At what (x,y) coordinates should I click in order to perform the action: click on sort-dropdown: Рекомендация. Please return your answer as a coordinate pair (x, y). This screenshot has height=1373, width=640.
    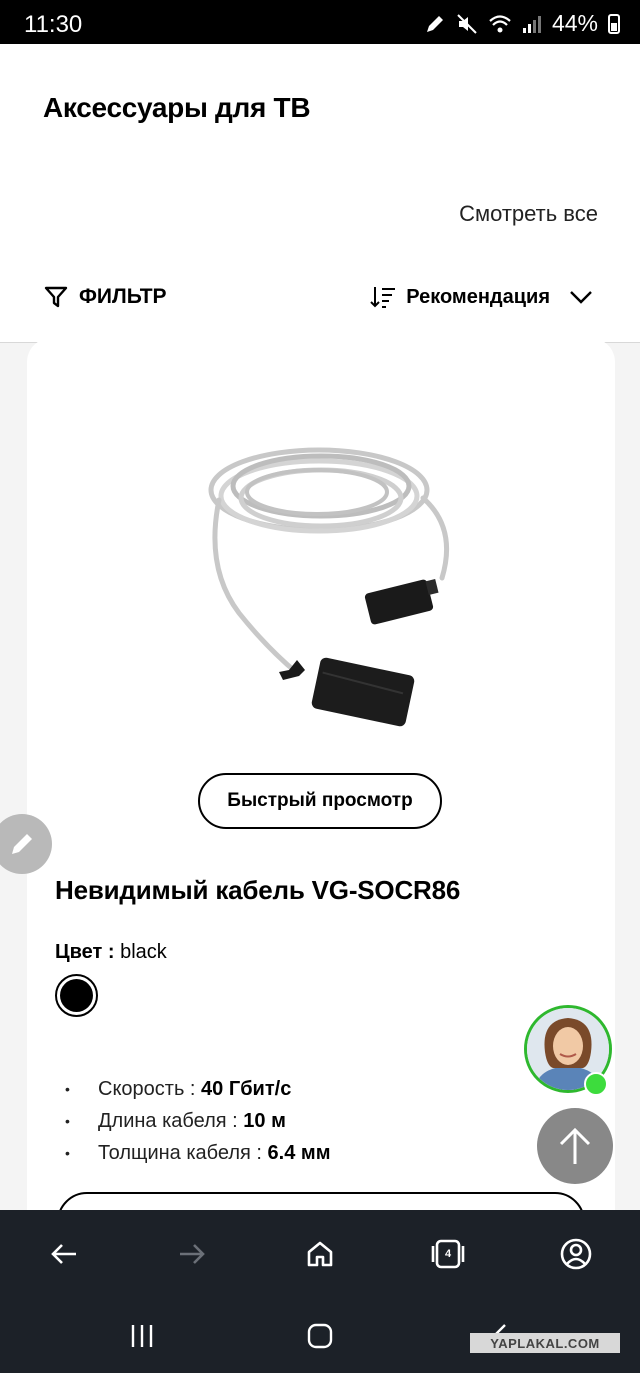
    Looking at the image, I should click on (483, 297).